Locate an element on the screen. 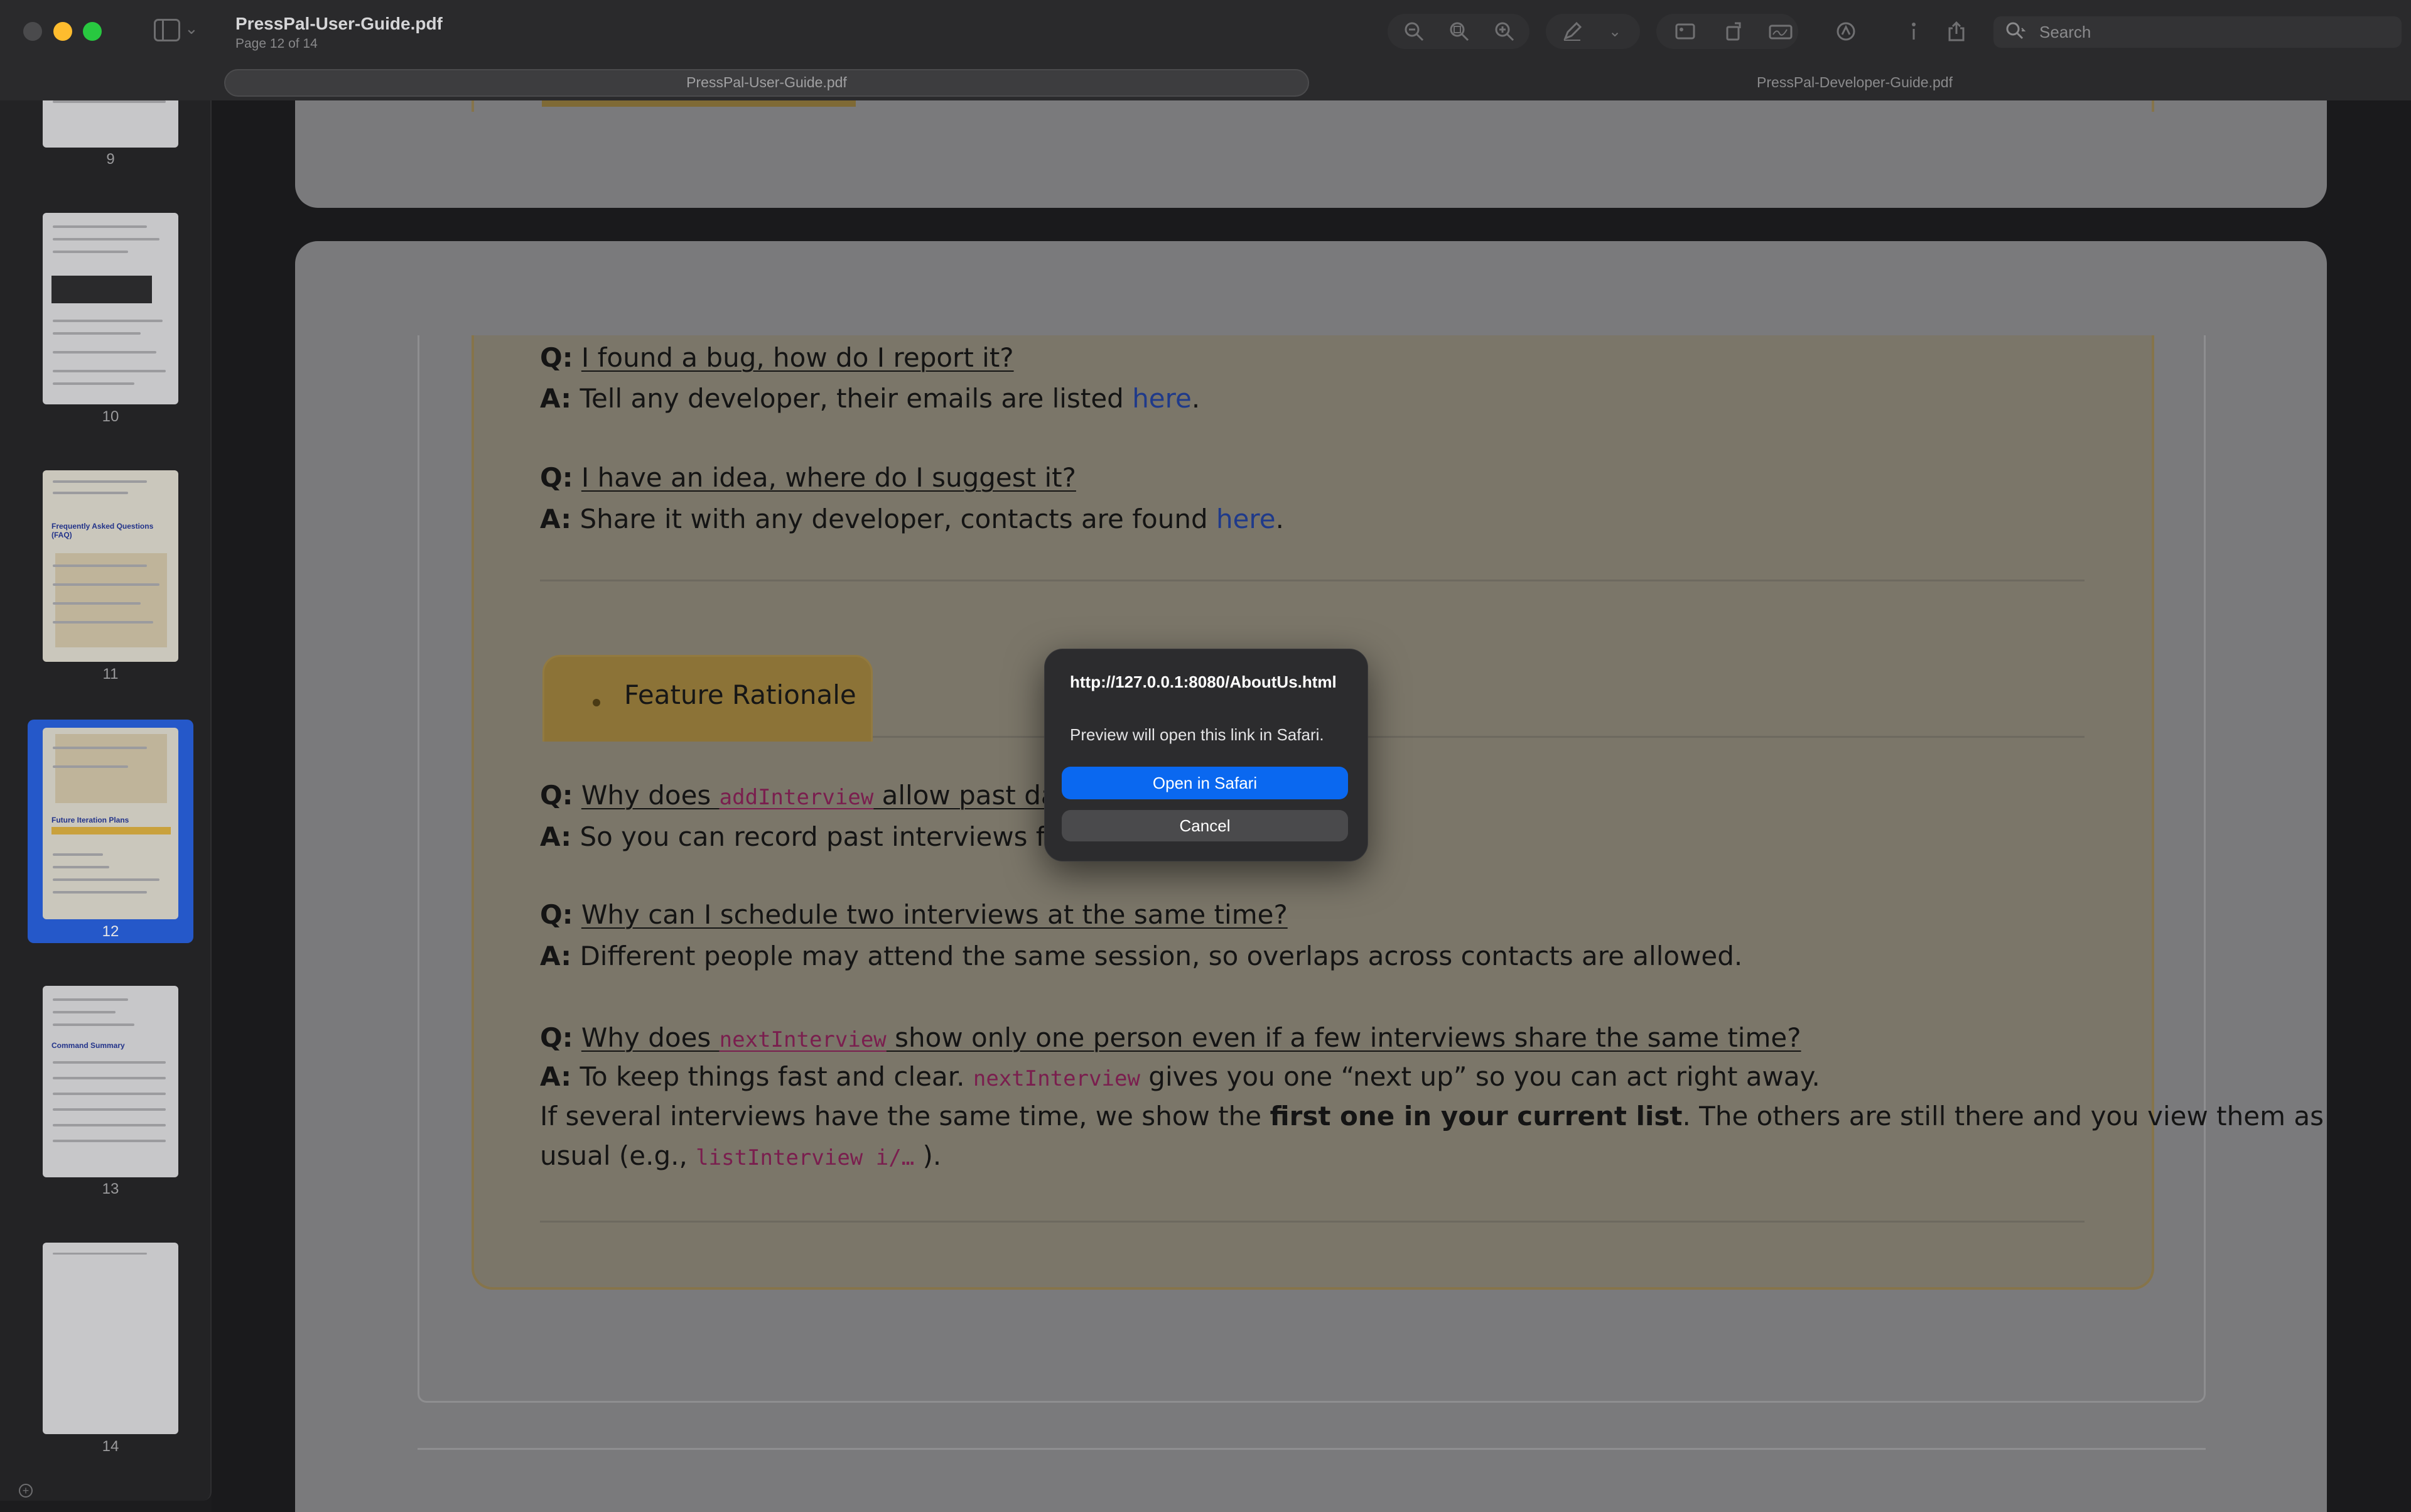 This screenshot has height=1512, width=2411. page-thumbnail-12: Future Iteration Plans is located at coordinates (110, 823).